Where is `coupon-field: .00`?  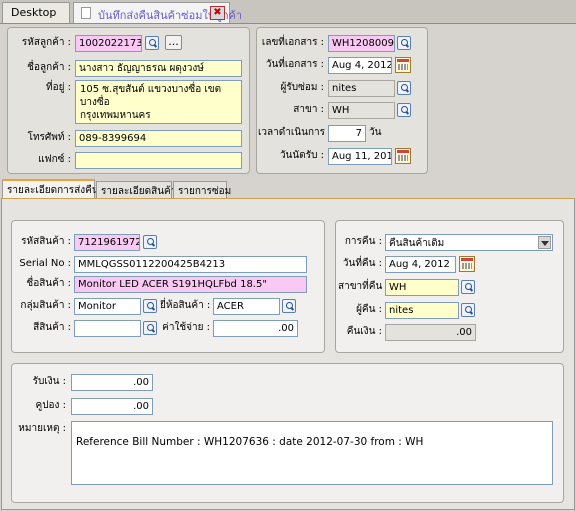
coupon-field: .00 is located at coordinates (112, 406).